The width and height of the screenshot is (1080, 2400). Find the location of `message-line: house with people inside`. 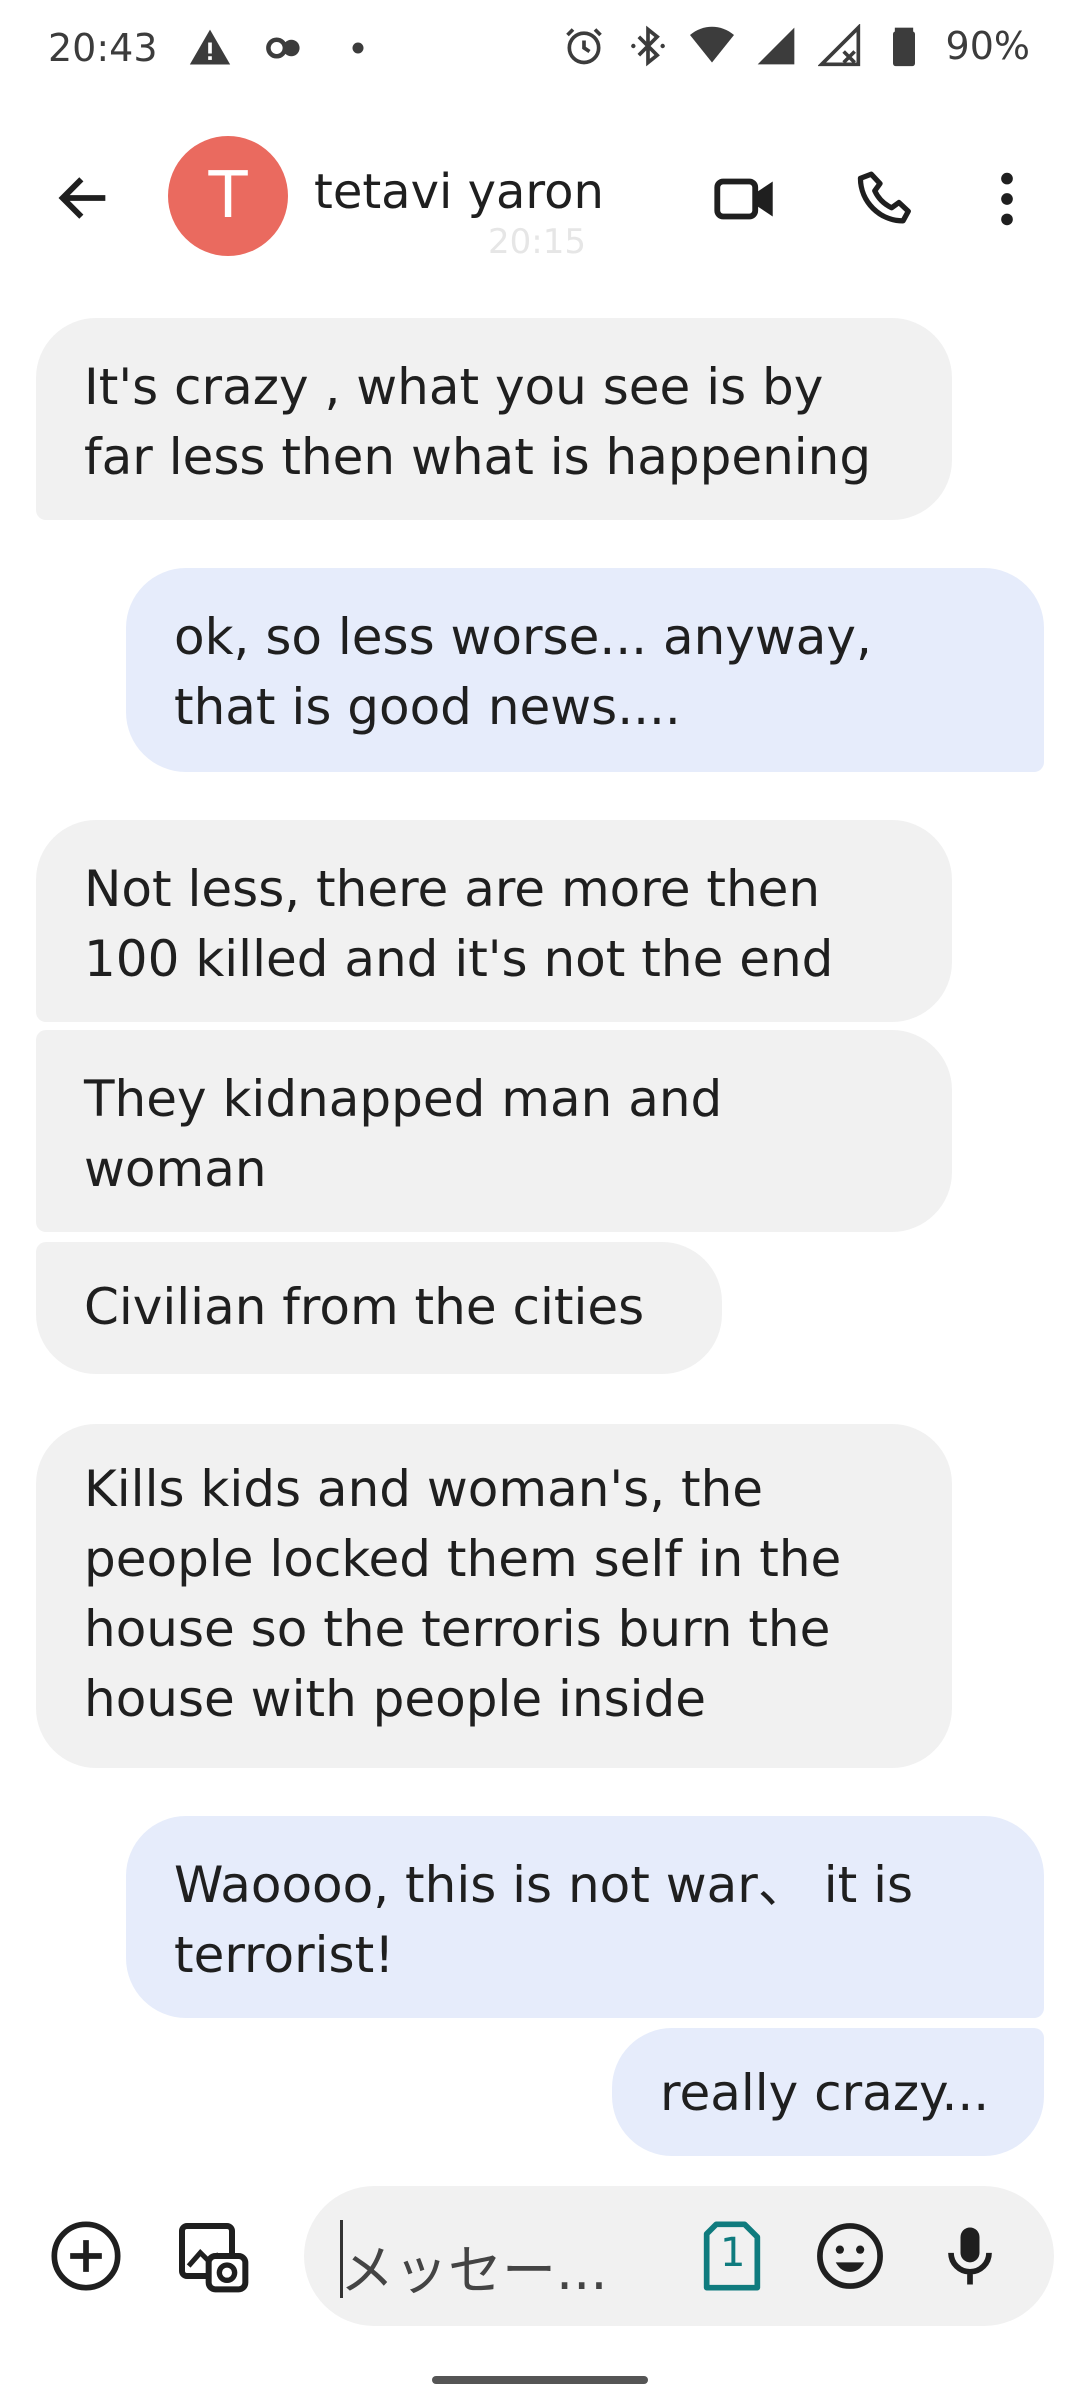

message-line: house with people inside is located at coordinates (395, 1699).